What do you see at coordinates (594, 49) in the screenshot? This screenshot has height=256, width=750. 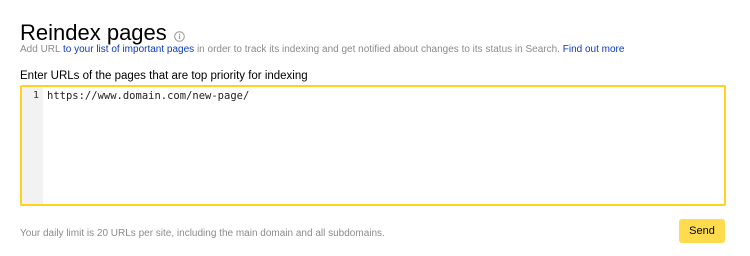 I see `find-out-more-link: Find out more` at bounding box center [594, 49].